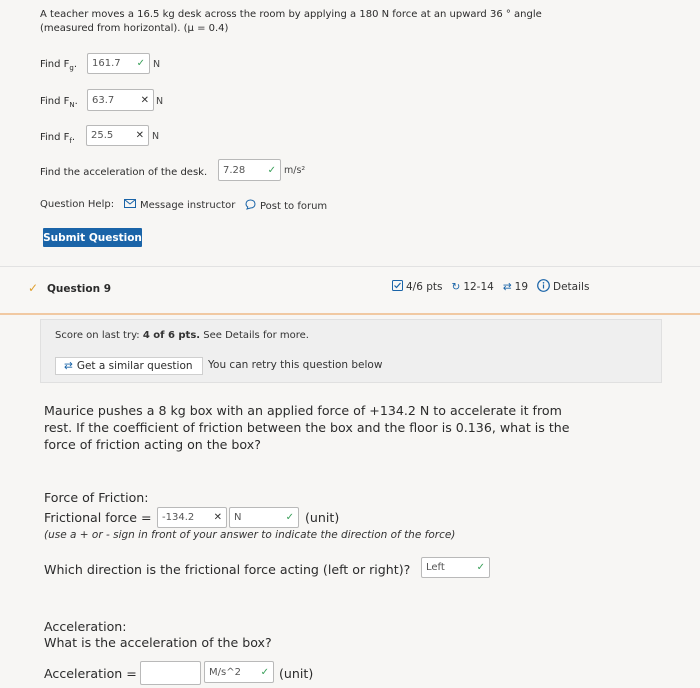  I want to click on ff-answer-field: 25.5 ✕, so click(117, 135).